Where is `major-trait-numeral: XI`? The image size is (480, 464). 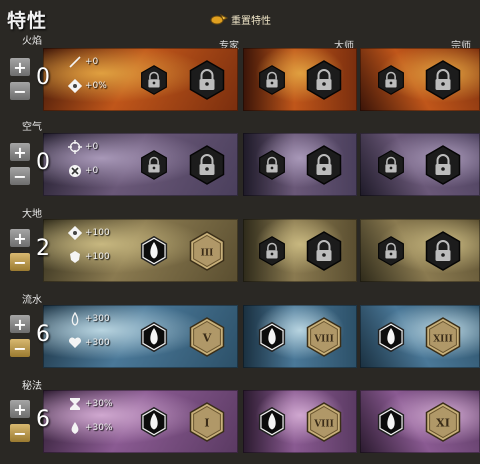 major-trait-numeral: XI is located at coordinates (443, 423).